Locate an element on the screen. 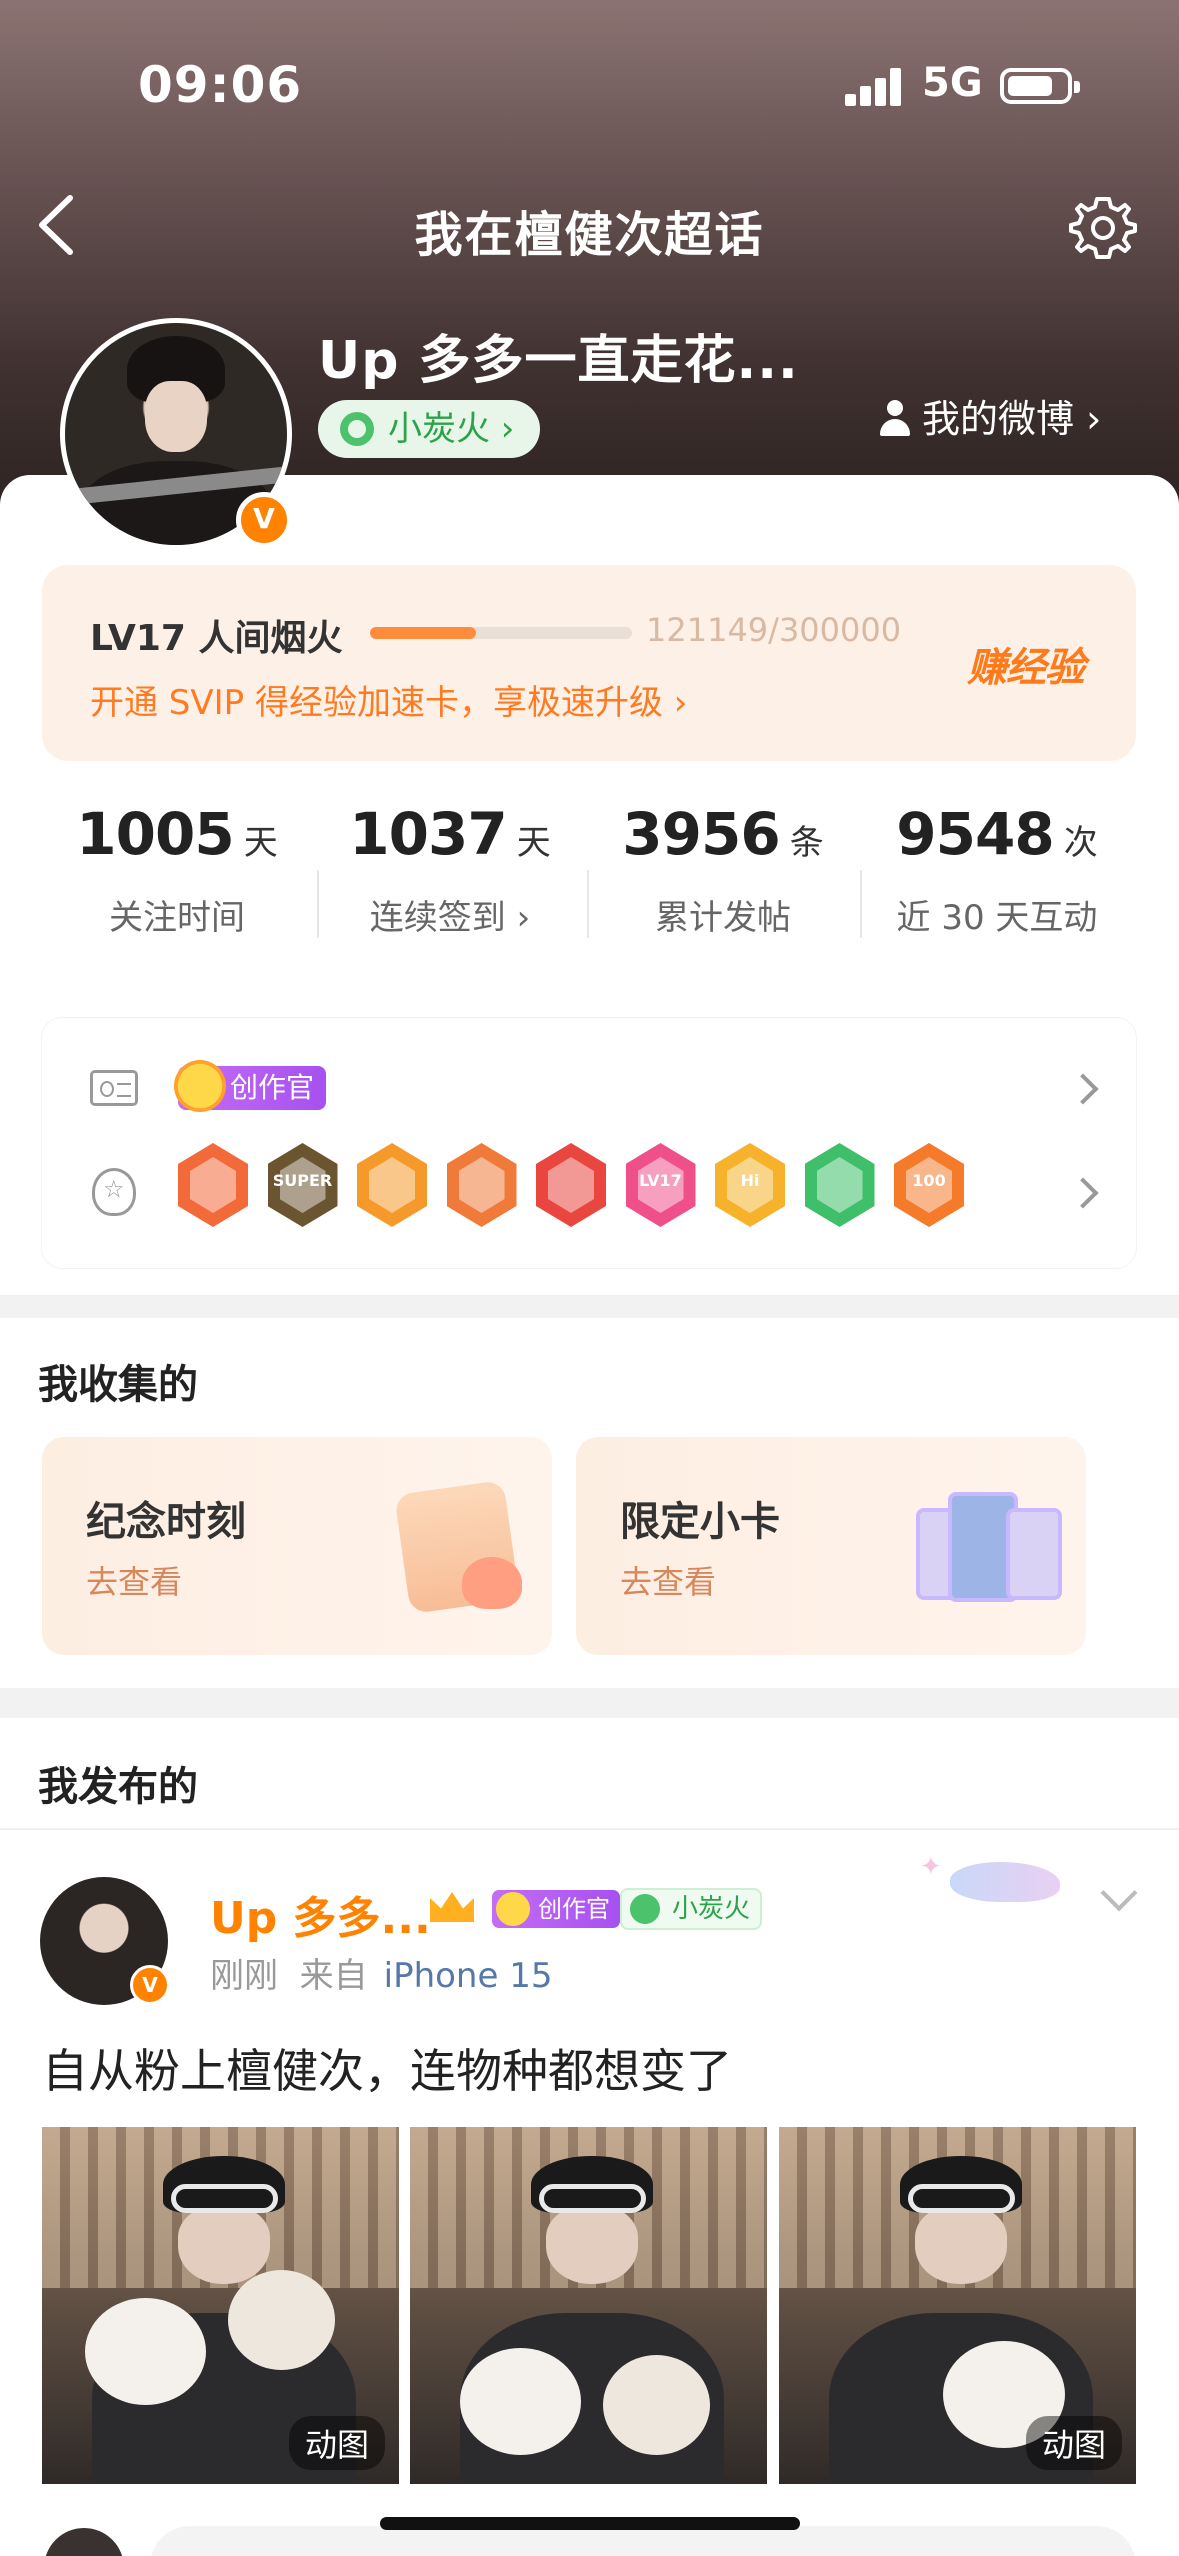 The height and width of the screenshot is (2556, 1179). level-title: LV17 人间烟火 is located at coordinates (216, 638).